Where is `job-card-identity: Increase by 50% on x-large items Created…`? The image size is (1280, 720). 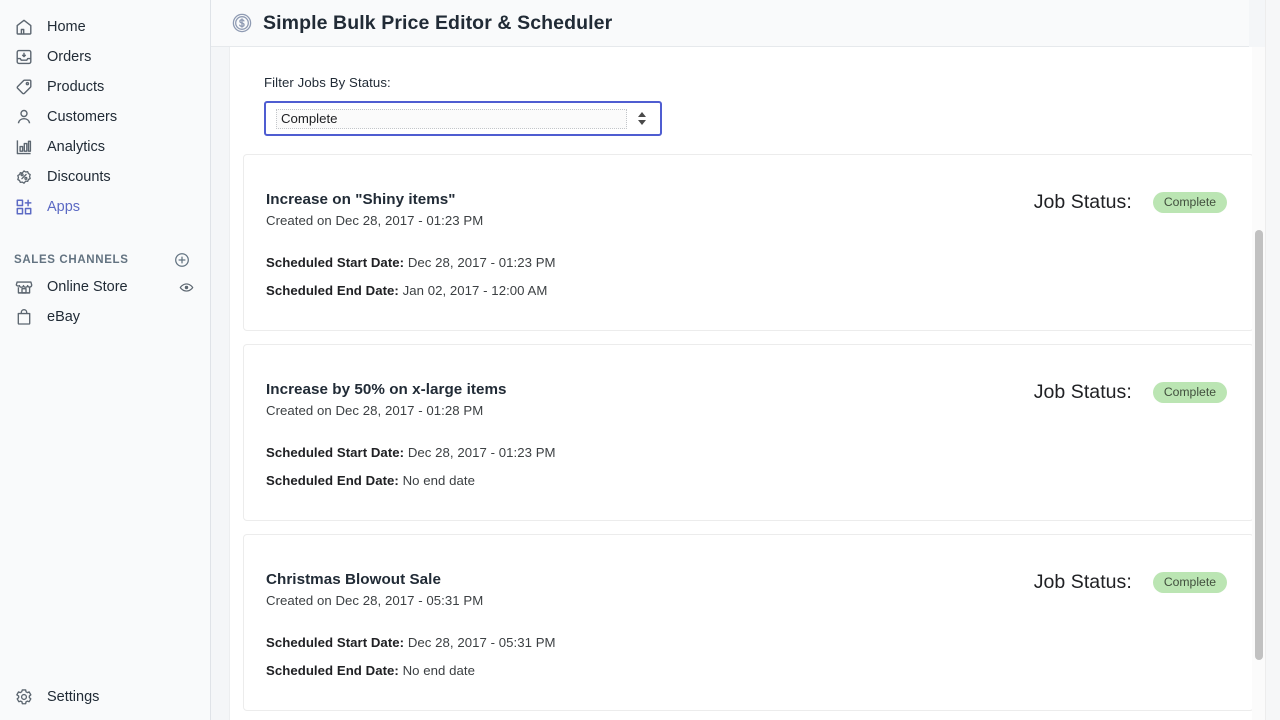 job-card-identity: Increase by 50% on x-large items Created… is located at coordinates (386, 399).